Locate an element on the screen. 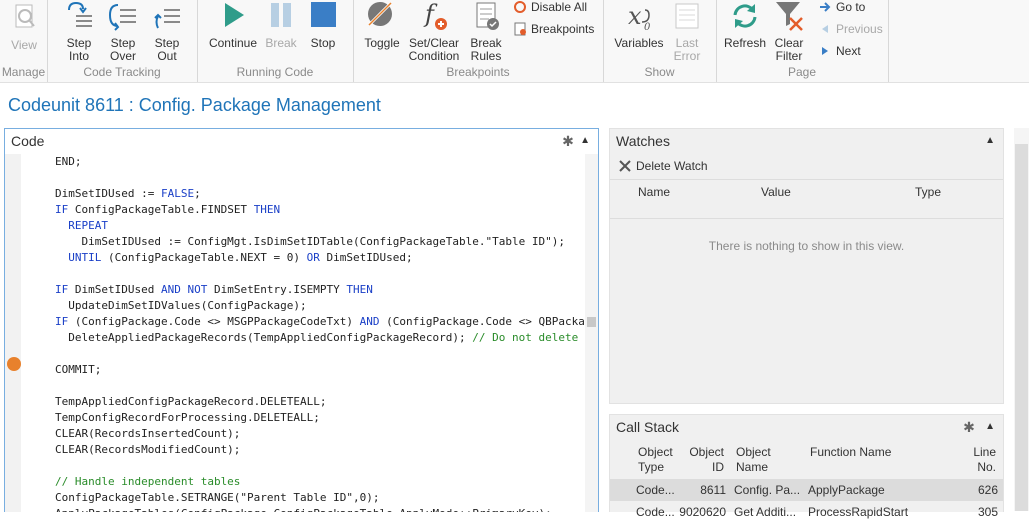 The width and height of the screenshot is (1029, 523). clear-filter-label-2: Filter is located at coordinates (789, 56).